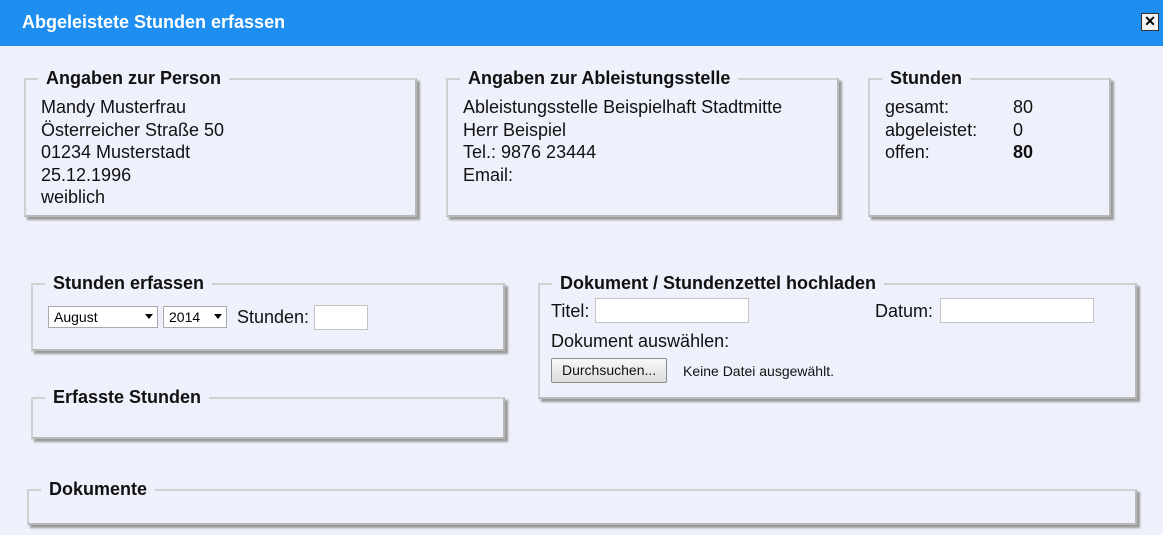 The width and height of the screenshot is (1163, 535). I want to click on year-select: 2014, so click(195, 317).